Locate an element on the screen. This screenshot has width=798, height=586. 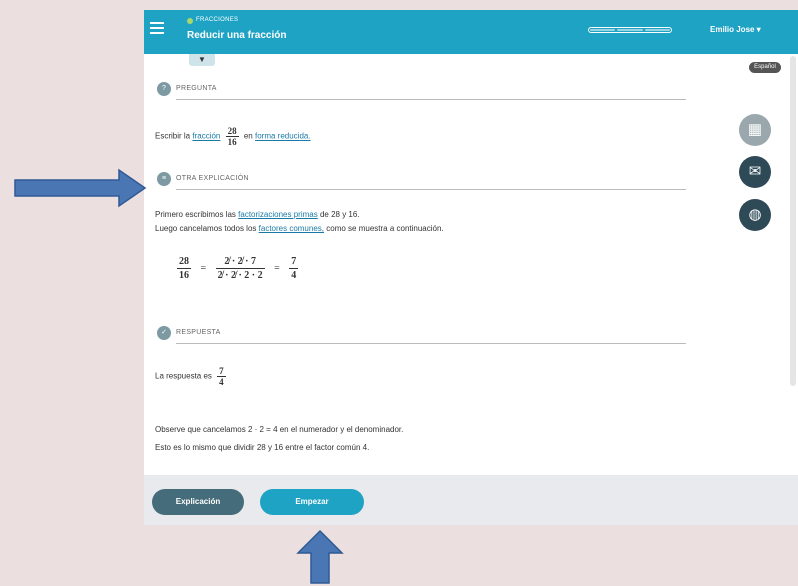
explanation-icon: ≡ is located at coordinates (164, 179).